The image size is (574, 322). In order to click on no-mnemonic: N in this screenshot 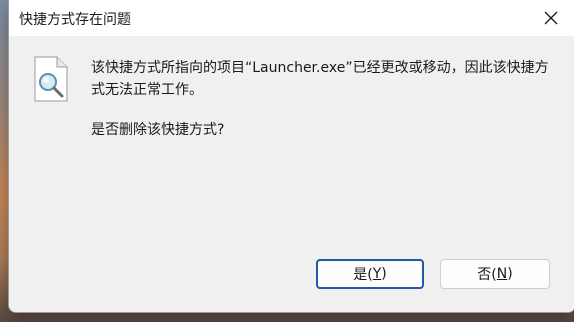, I will do `click(502, 274)`.